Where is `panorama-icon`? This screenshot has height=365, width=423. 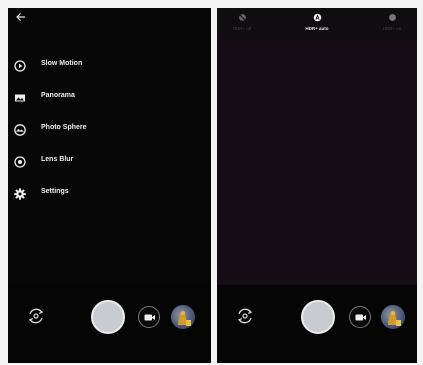 panorama-icon is located at coordinates (20, 98).